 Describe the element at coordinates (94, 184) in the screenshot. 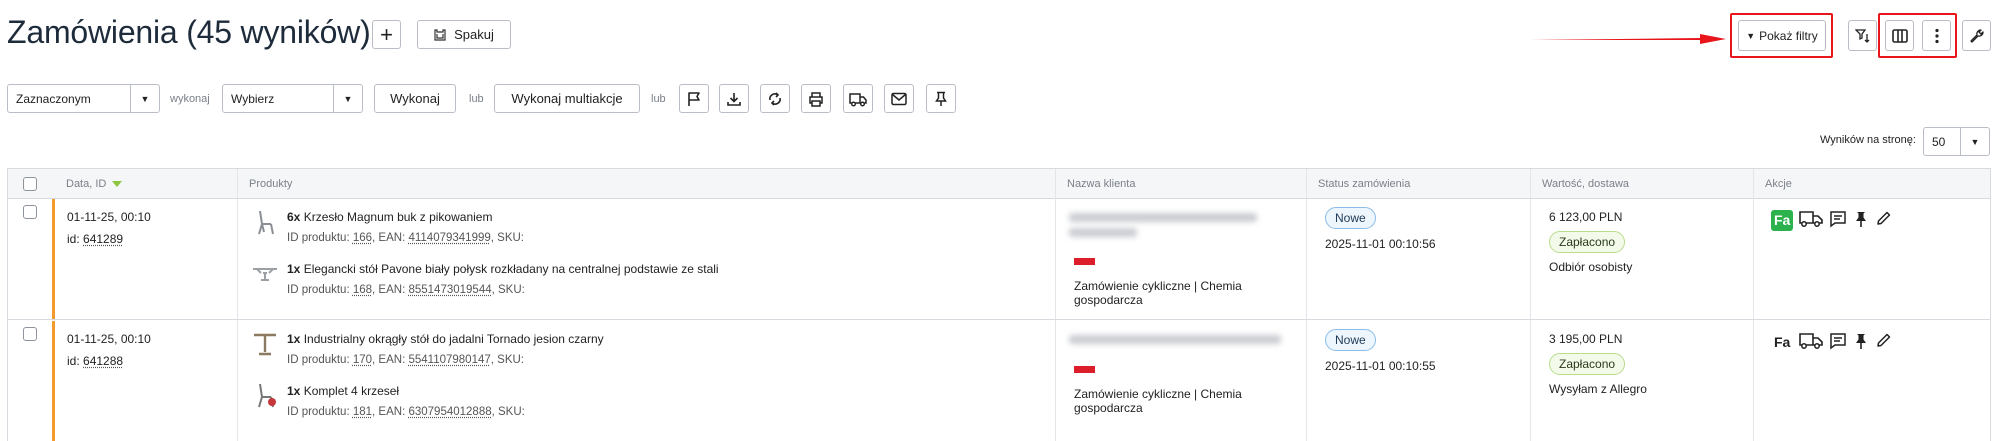

I see `column-header-date: Data, ID` at that location.